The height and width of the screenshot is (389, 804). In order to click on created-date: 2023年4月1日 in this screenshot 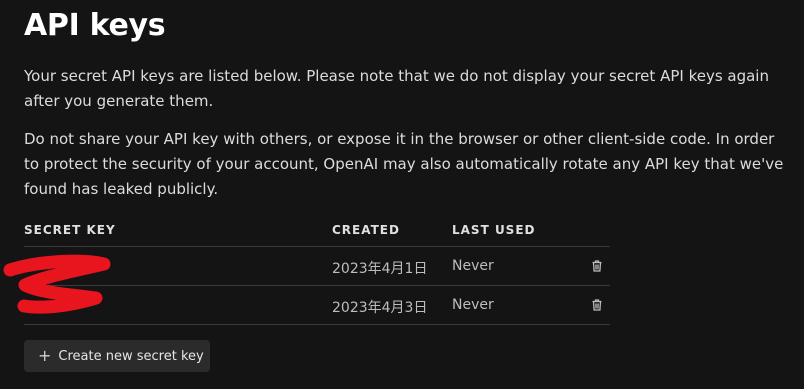, I will do `click(380, 269)`.